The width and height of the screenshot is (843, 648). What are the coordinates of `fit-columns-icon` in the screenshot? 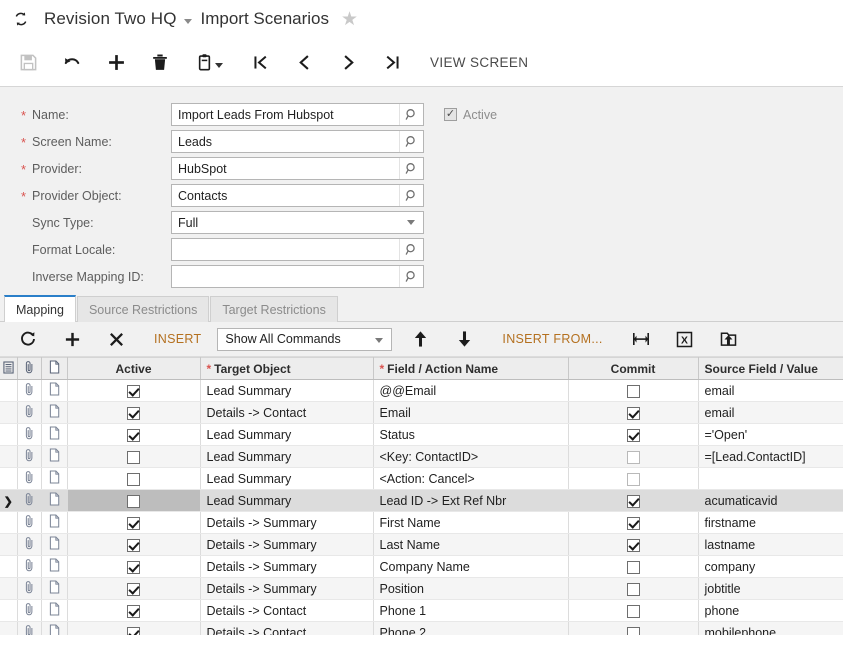 It's located at (641, 339).